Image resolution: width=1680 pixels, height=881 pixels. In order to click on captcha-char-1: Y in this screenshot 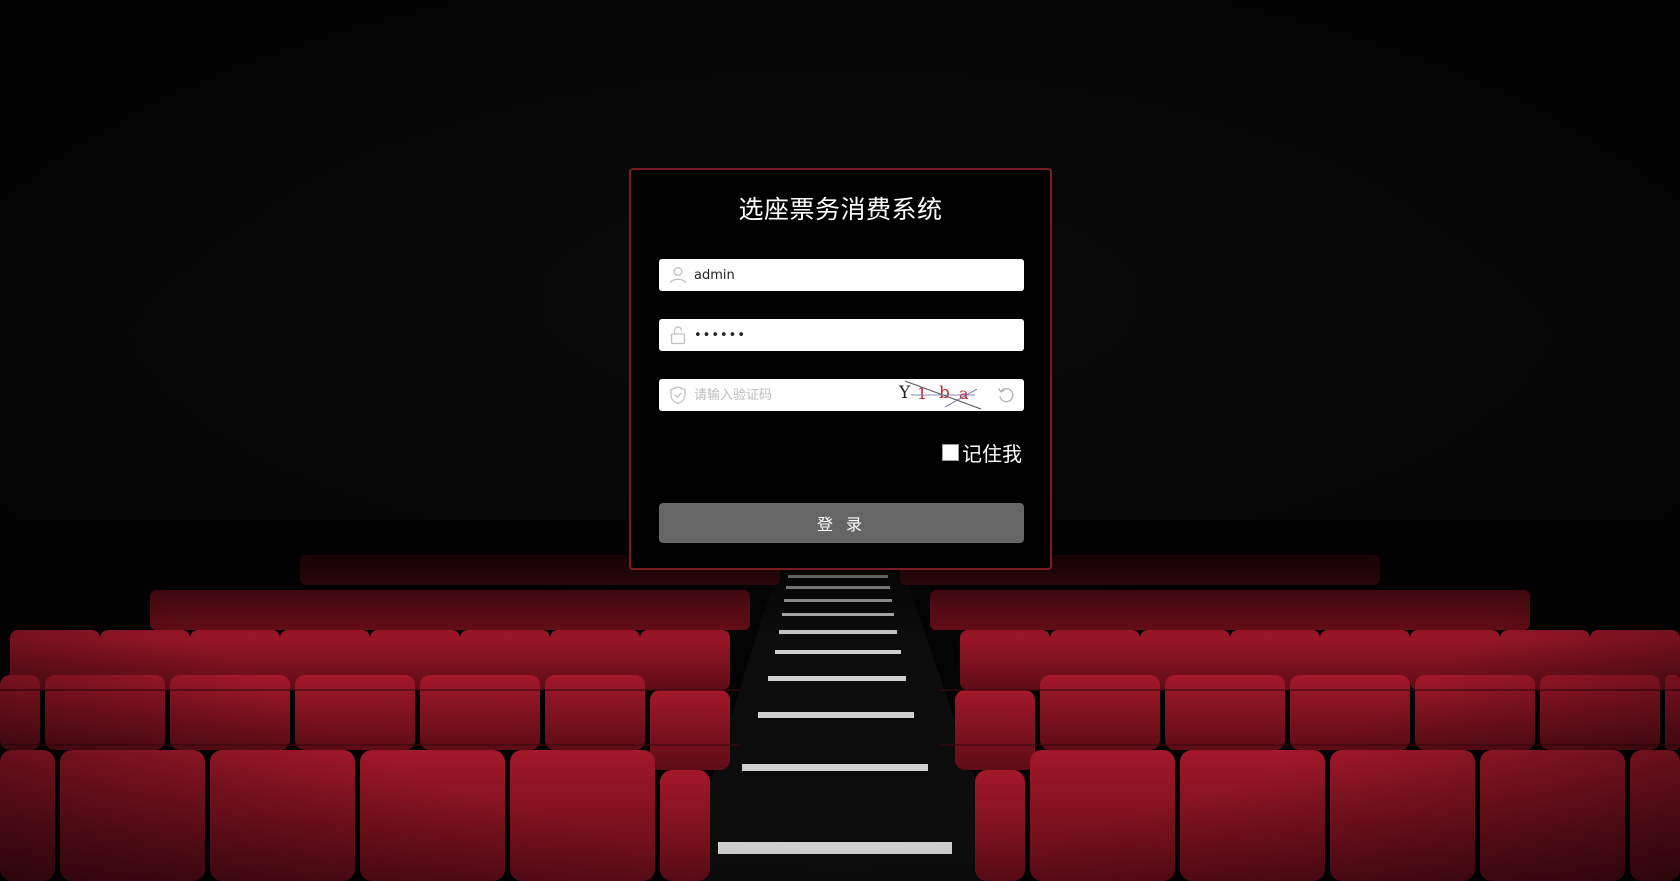, I will do `click(904, 393)`.